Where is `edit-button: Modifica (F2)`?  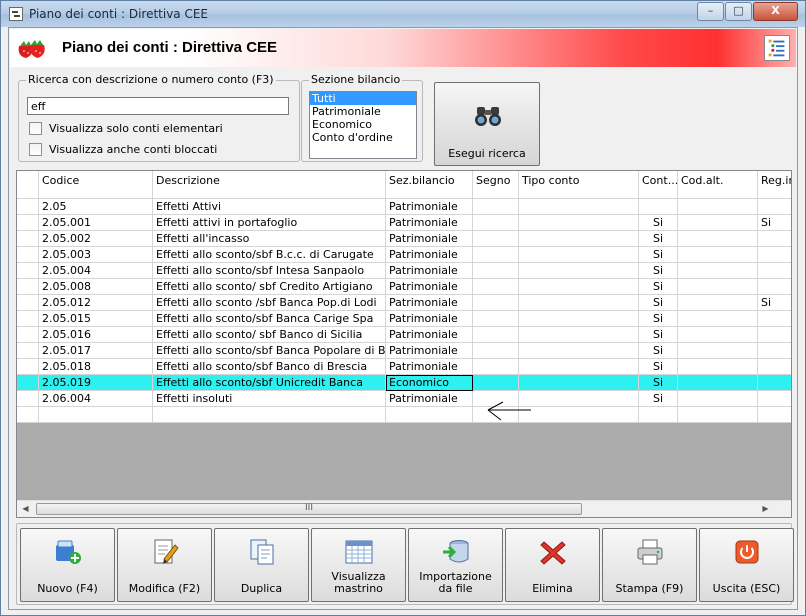 edit-button: Modifica (F2) is located at coordinates (164, 565).